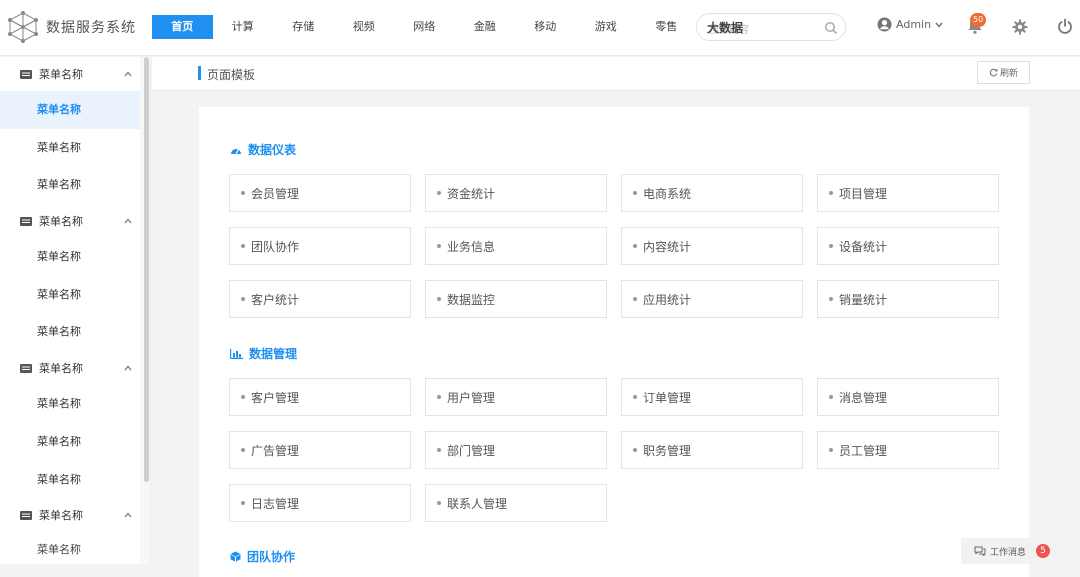 This screenshot has height=577, width=1080. I want to click on sidebar-scrollbar-thumb, so click(146, 269).